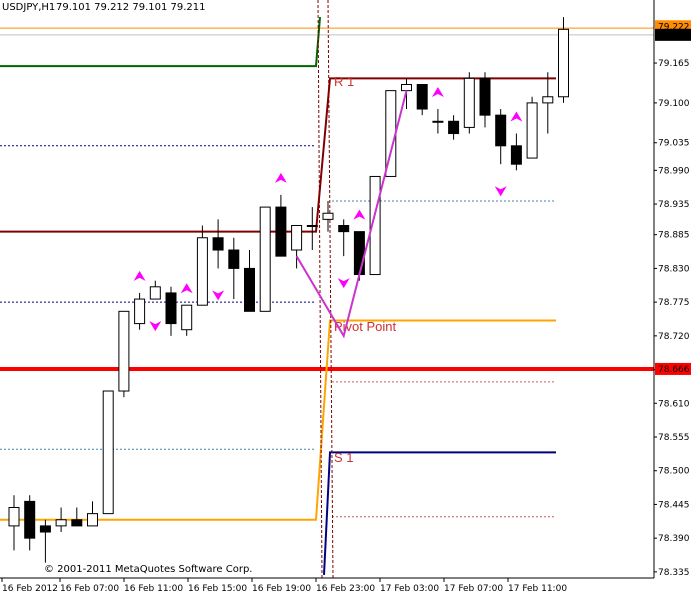  Describe the element at coordinates (217, 589) in the screenshot. I see `x-tick-label-3: 16 Feb 15:00` at that location.